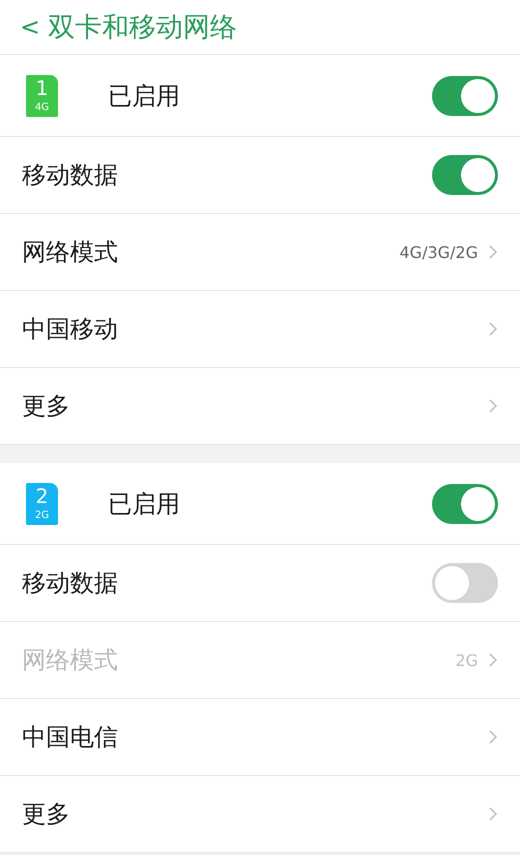  Describe the element at coordinates (466, 660) in the screenshot. I see `setting-value: 2G` at that location.